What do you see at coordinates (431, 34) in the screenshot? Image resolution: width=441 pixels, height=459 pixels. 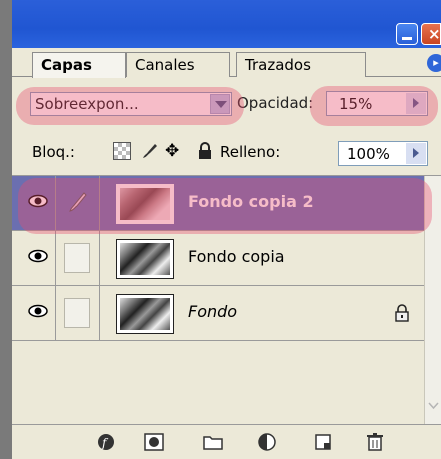 I see `close-icon: ×` at bounding box center [431, 34].